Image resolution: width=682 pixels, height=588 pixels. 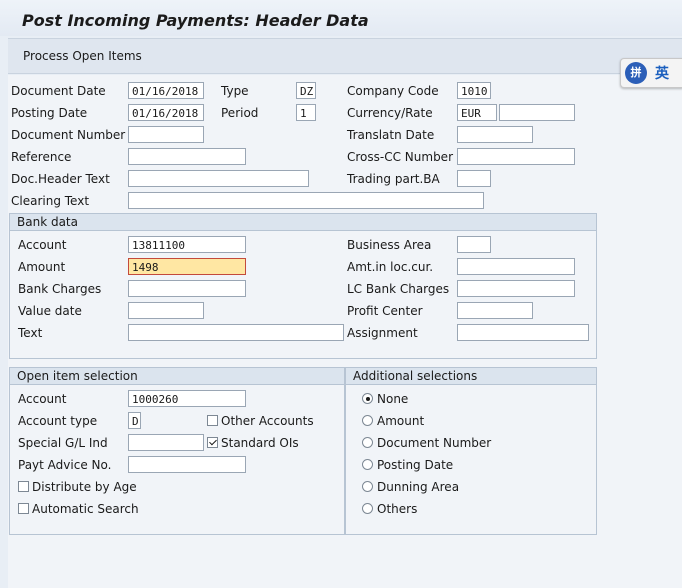 I want to click on lc-bank-charges-label: LC Bank Charges, so click(x=398, y=289).